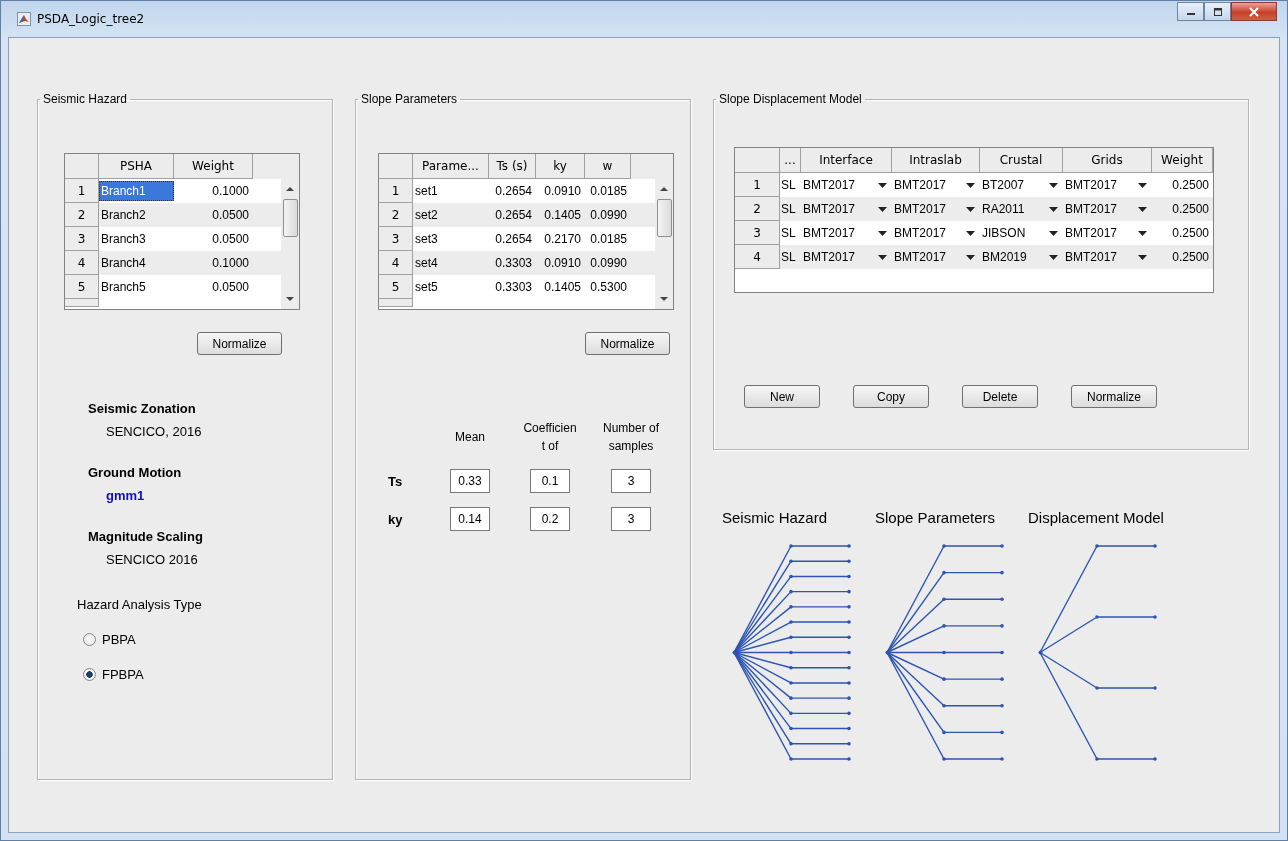 The image size is (1288, 841). What do you see at coordinates (1021, 257) in the screenshot?
I see `dropdown-cell: BM2019` at bounding box center [1021, 257].